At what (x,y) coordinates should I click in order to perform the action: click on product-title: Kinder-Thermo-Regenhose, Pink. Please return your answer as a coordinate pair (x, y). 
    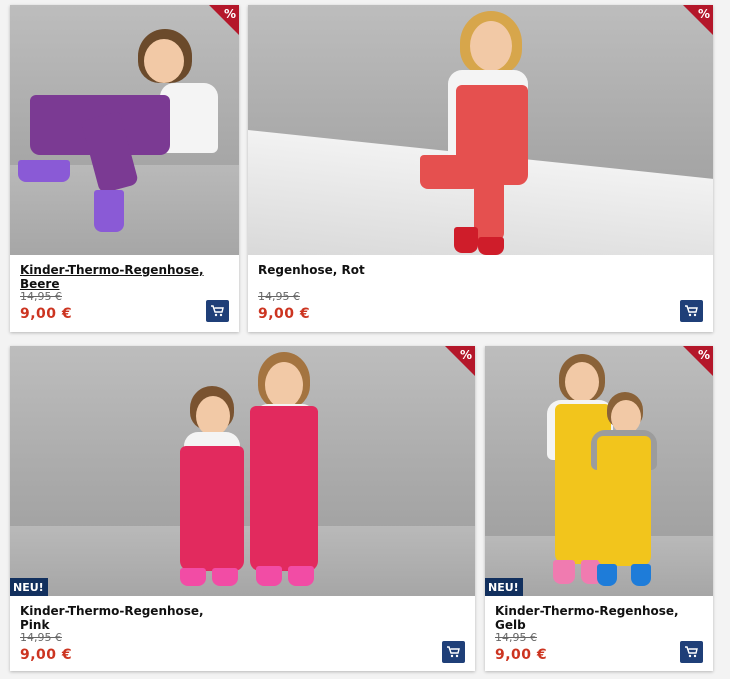
    Looking at the image, I should click on (220, 618).